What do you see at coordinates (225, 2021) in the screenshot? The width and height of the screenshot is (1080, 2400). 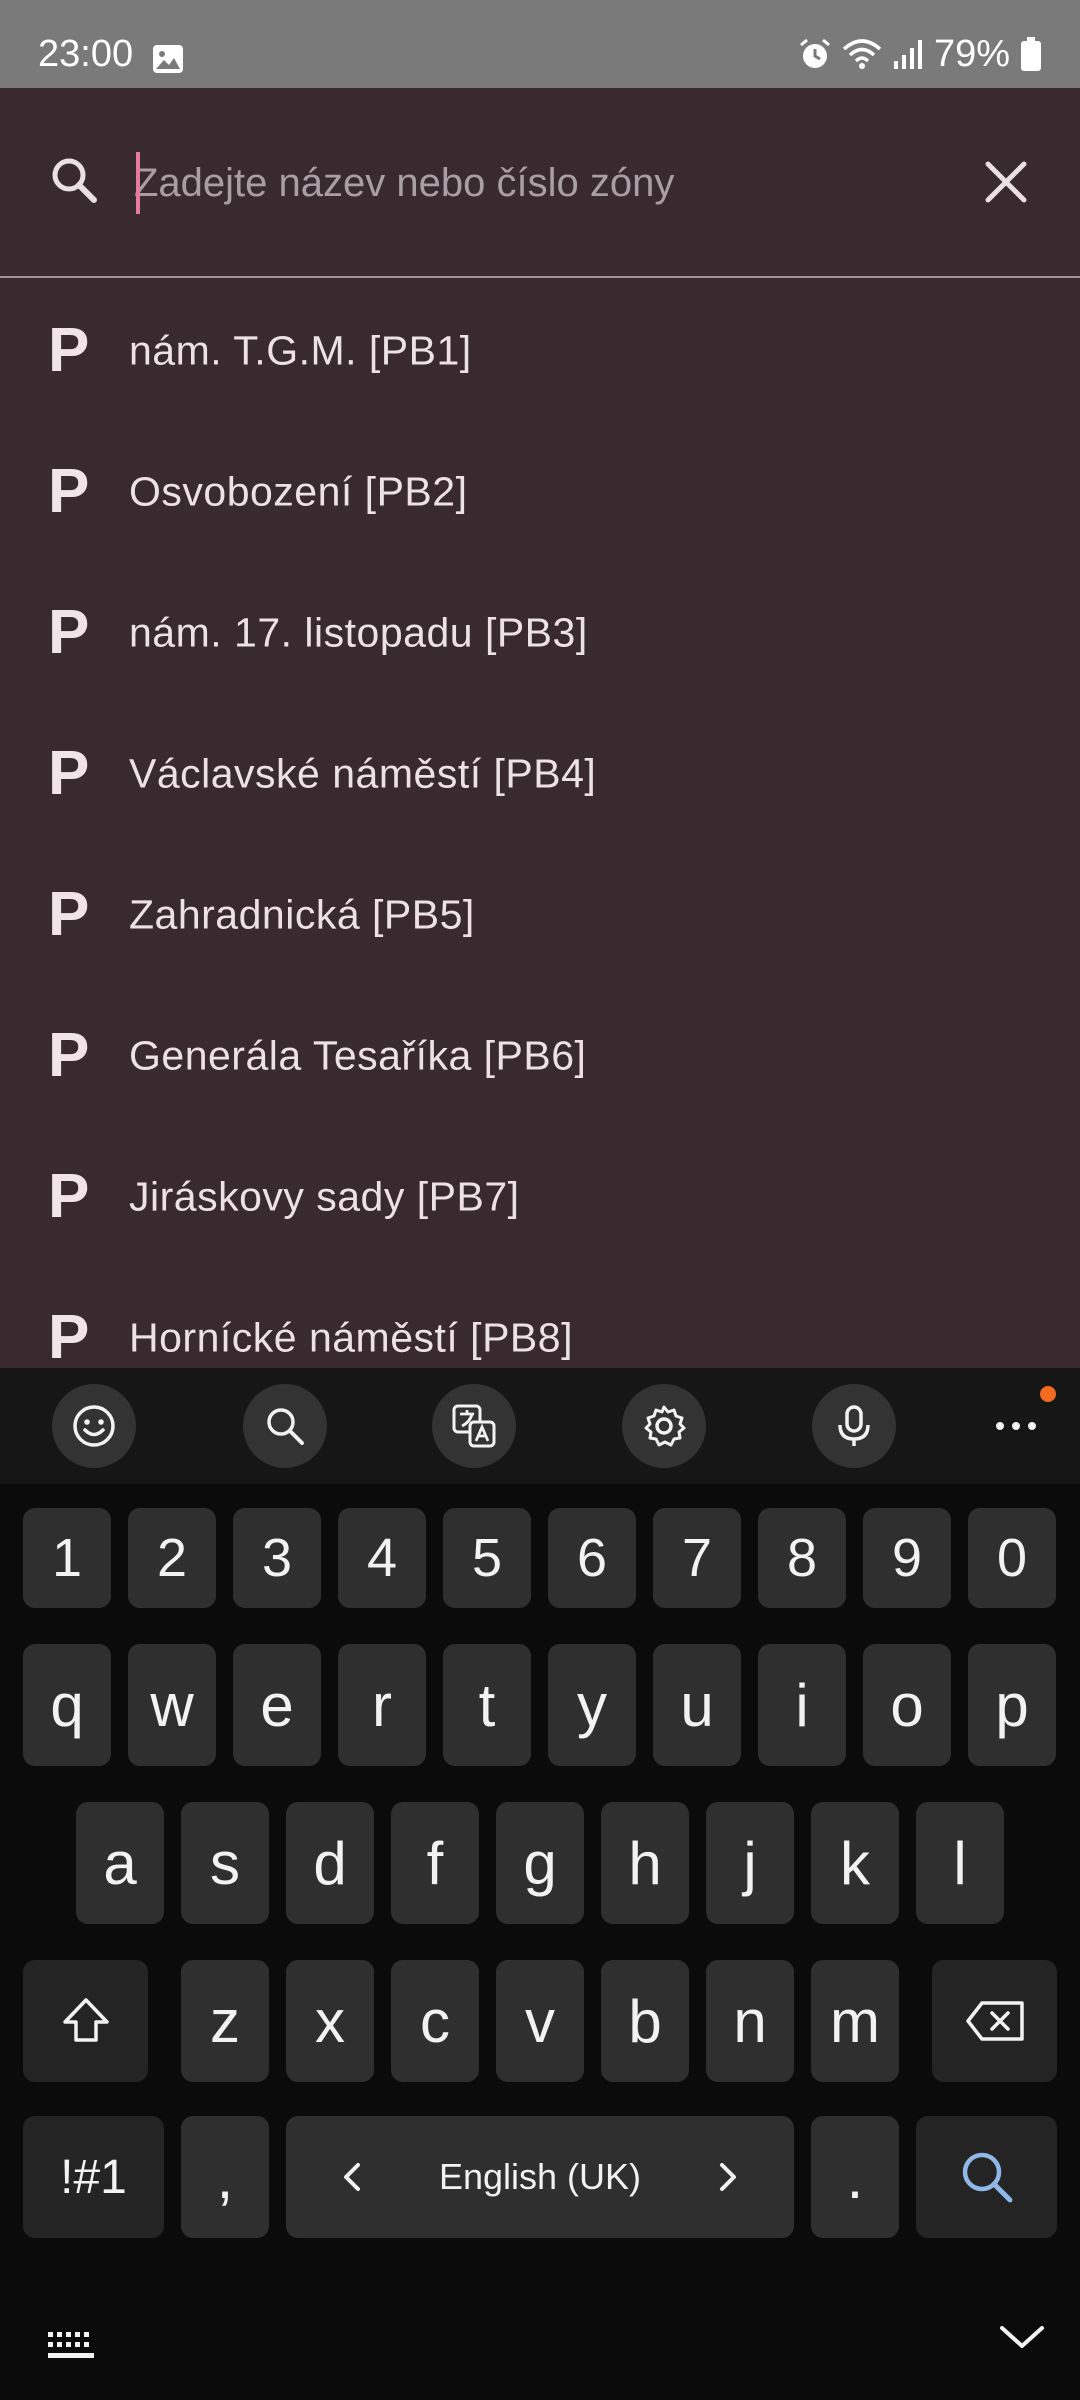 I see `key-z: z` at bounding box center [225, 2021].